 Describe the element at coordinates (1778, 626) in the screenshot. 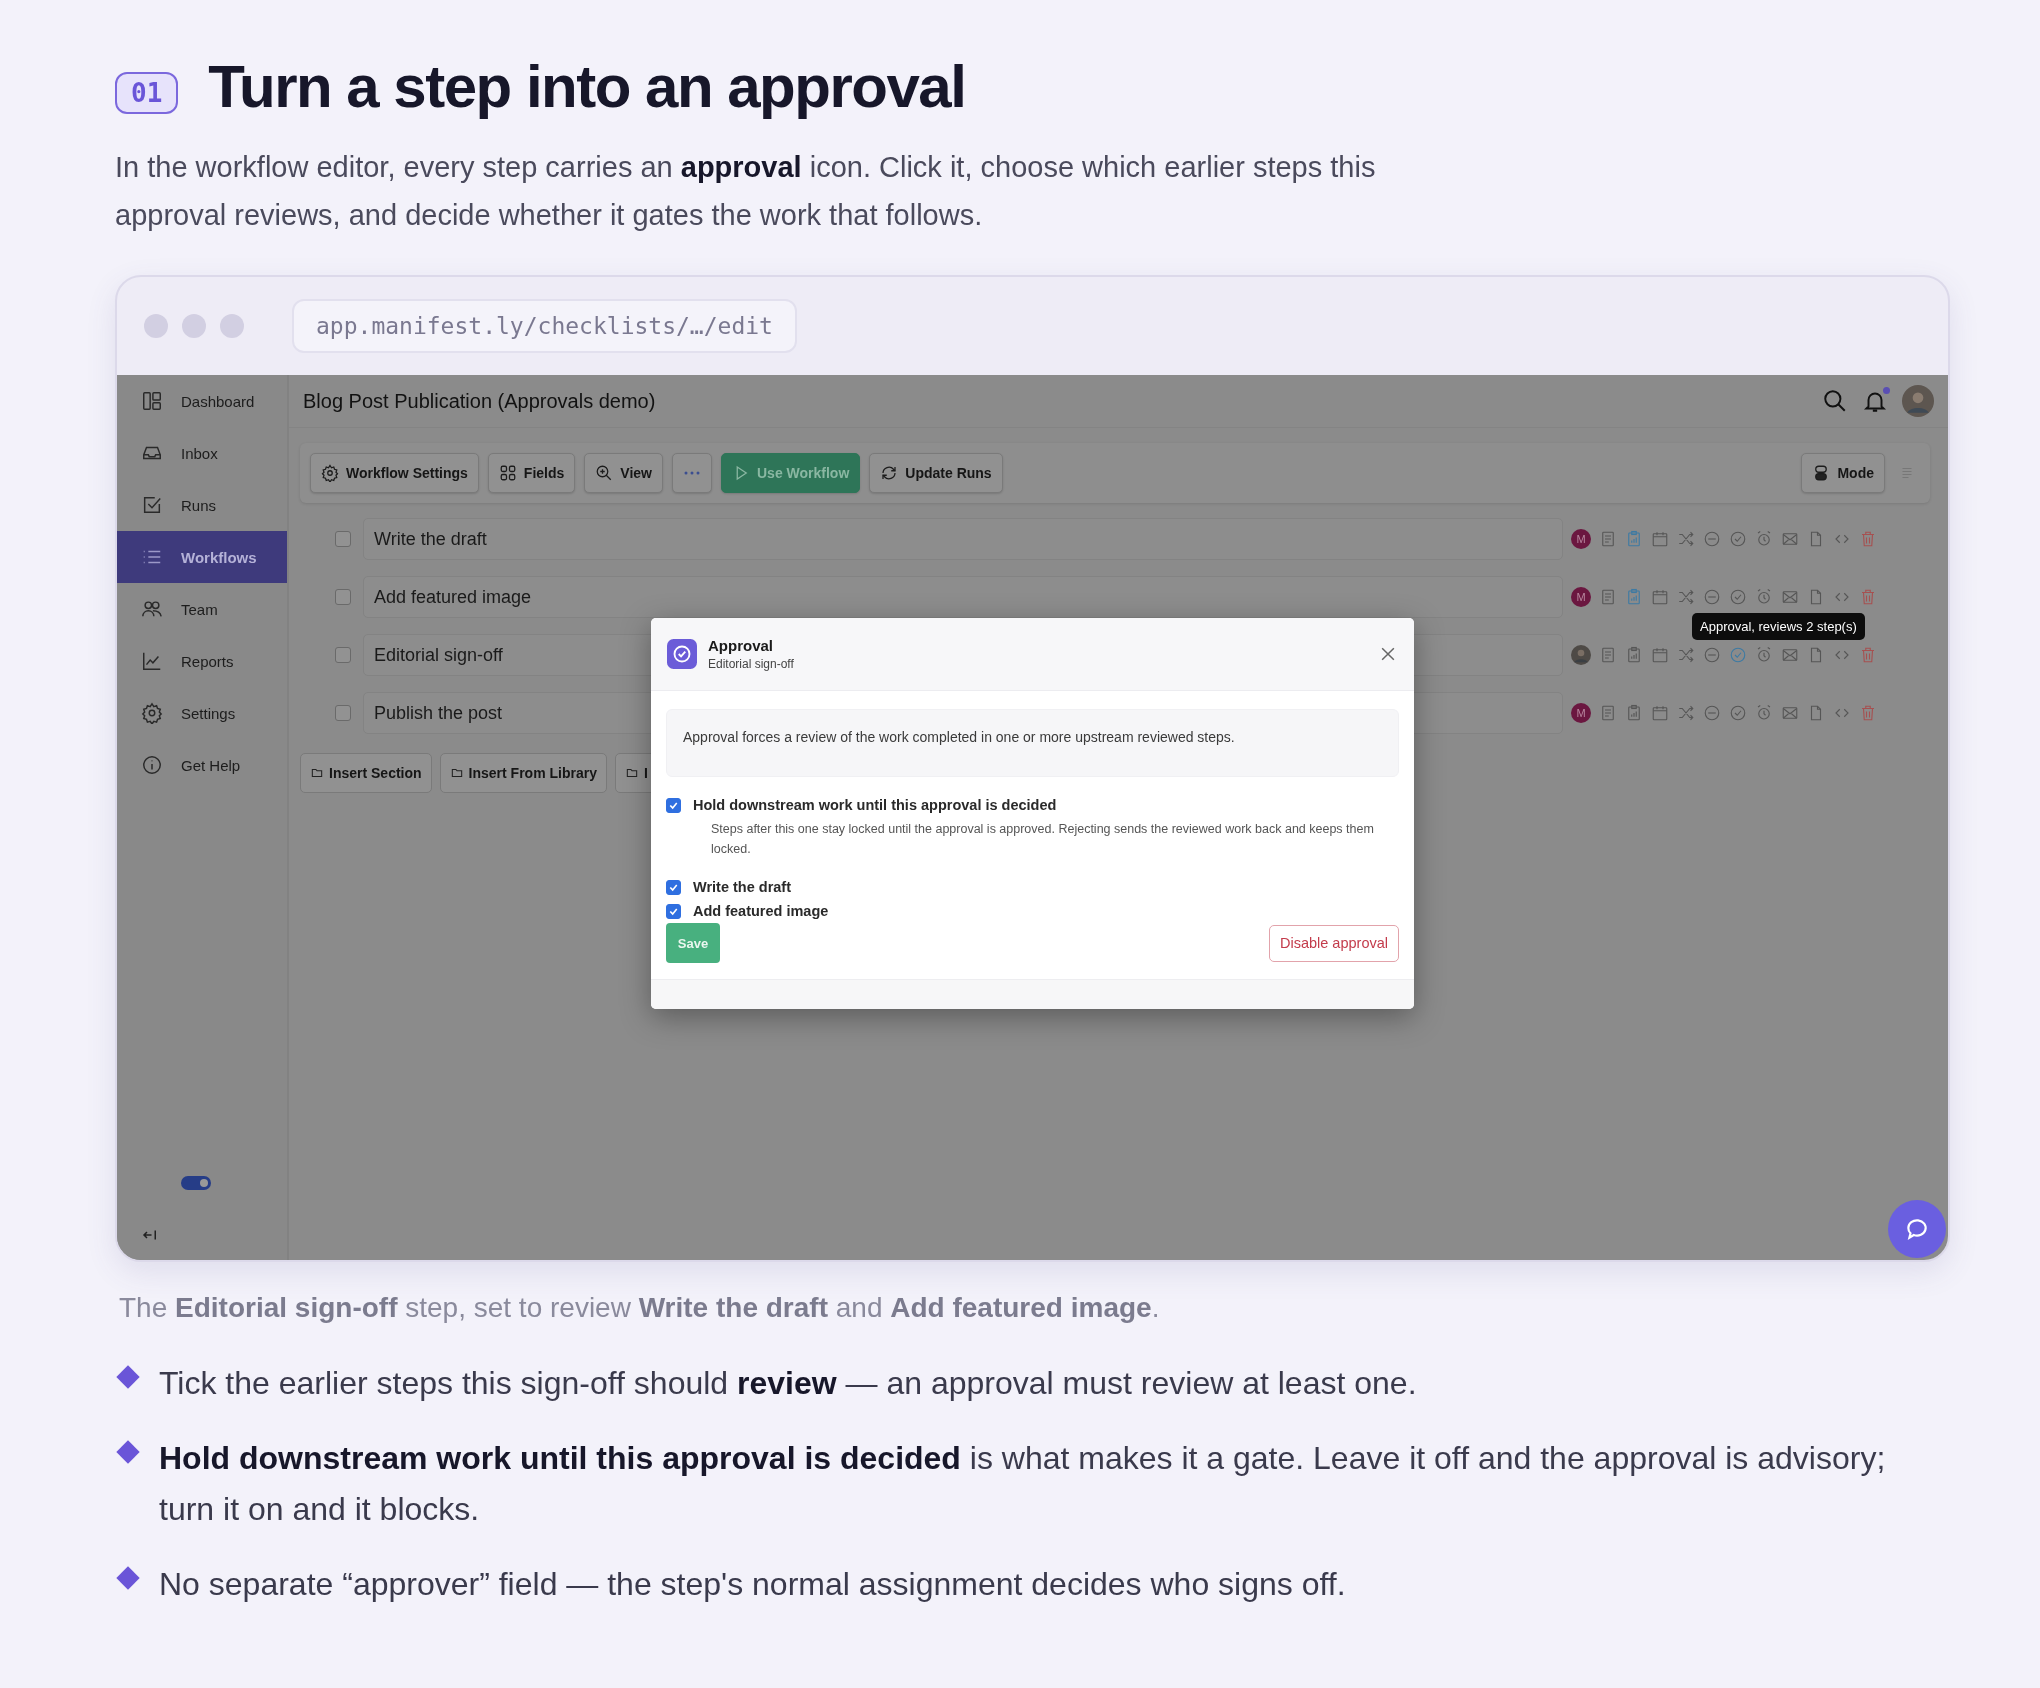

I see `tooltip: Approval, reviews 2 step(s)` at that location.